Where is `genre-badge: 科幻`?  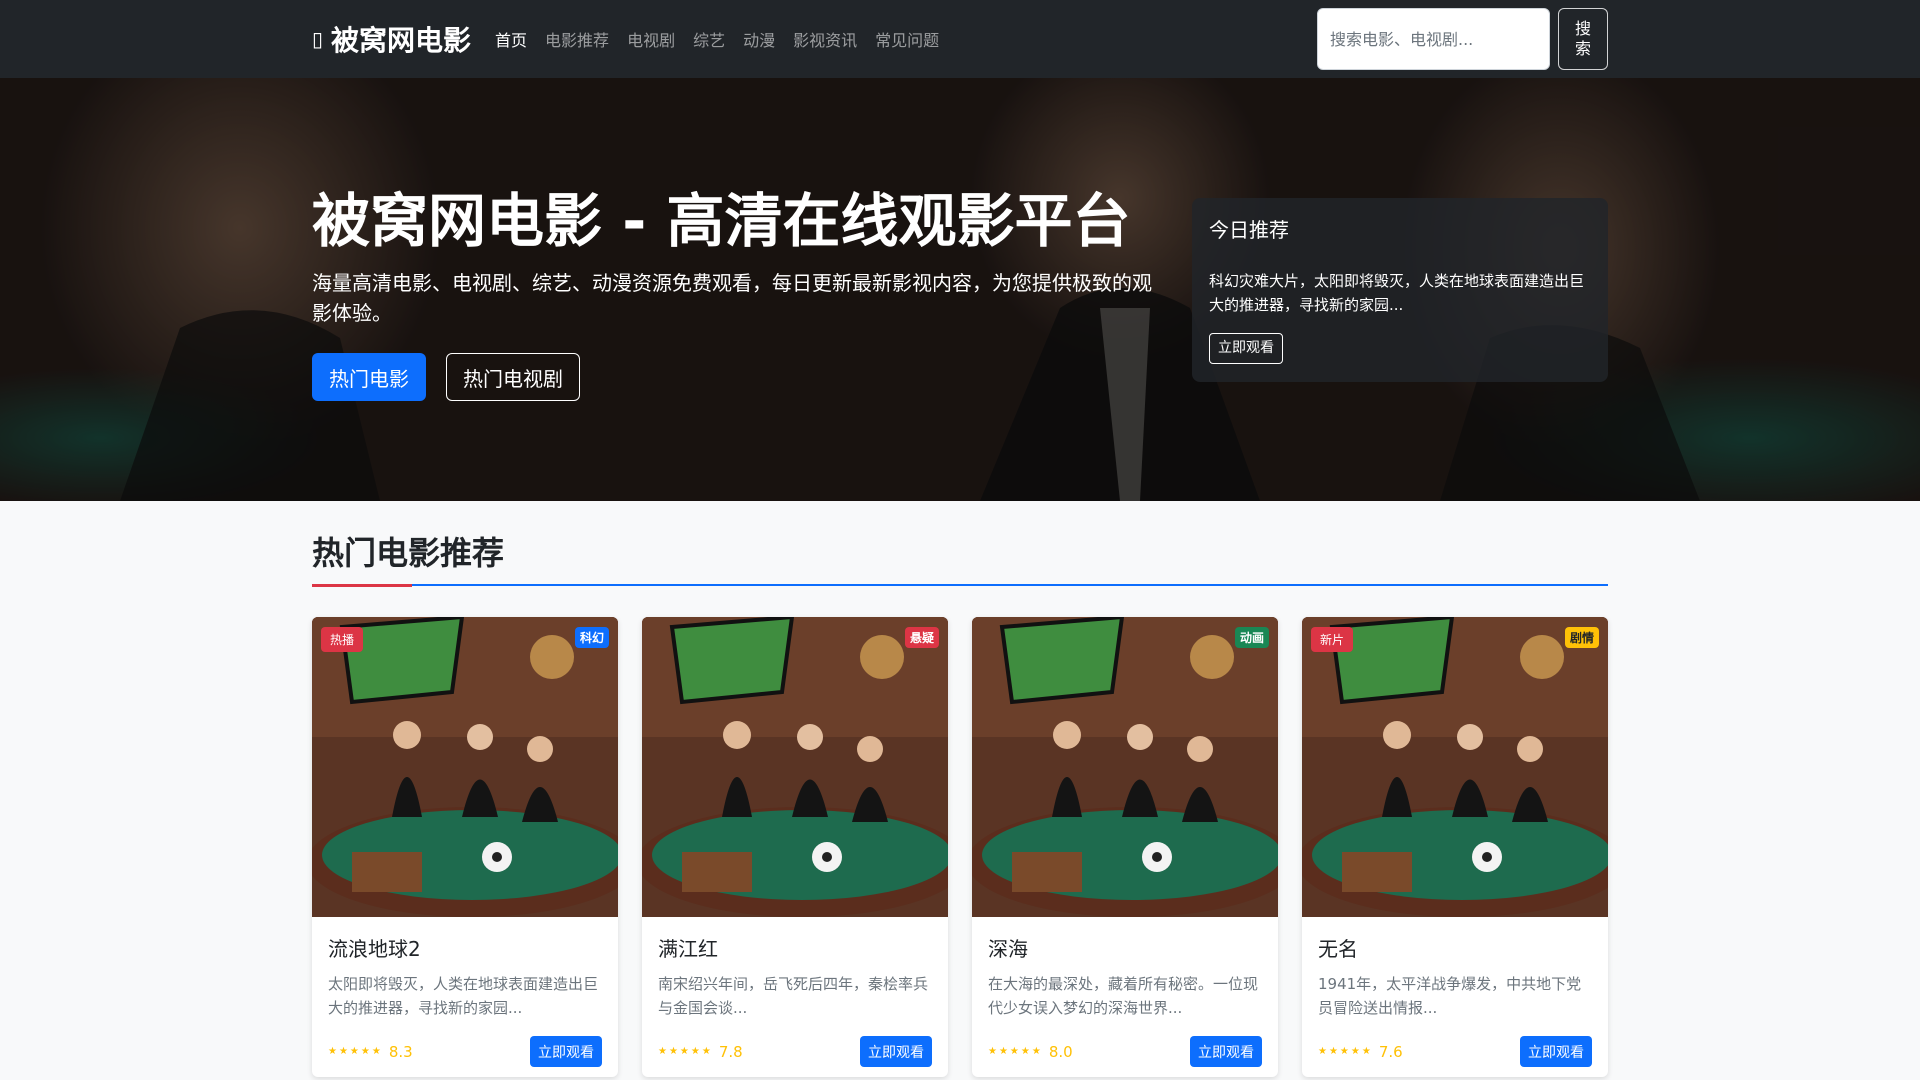 genre-badge: 科幻 is located at coordinates (591, 637).